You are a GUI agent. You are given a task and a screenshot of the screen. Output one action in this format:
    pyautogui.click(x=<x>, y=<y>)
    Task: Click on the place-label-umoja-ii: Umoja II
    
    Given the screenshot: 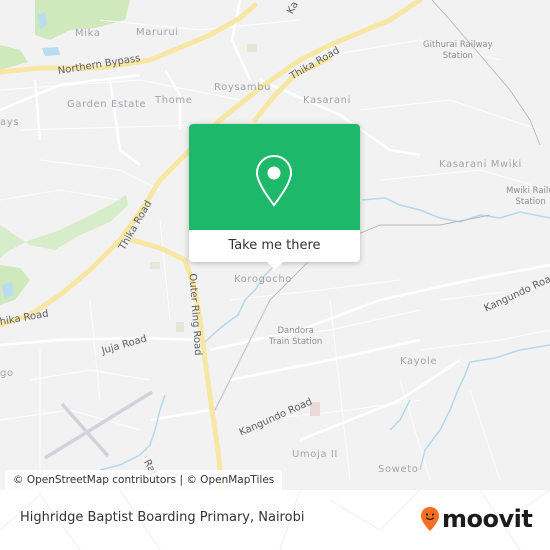 What is the action you would take?
    pyautogui.click(x=315, y=454)
    